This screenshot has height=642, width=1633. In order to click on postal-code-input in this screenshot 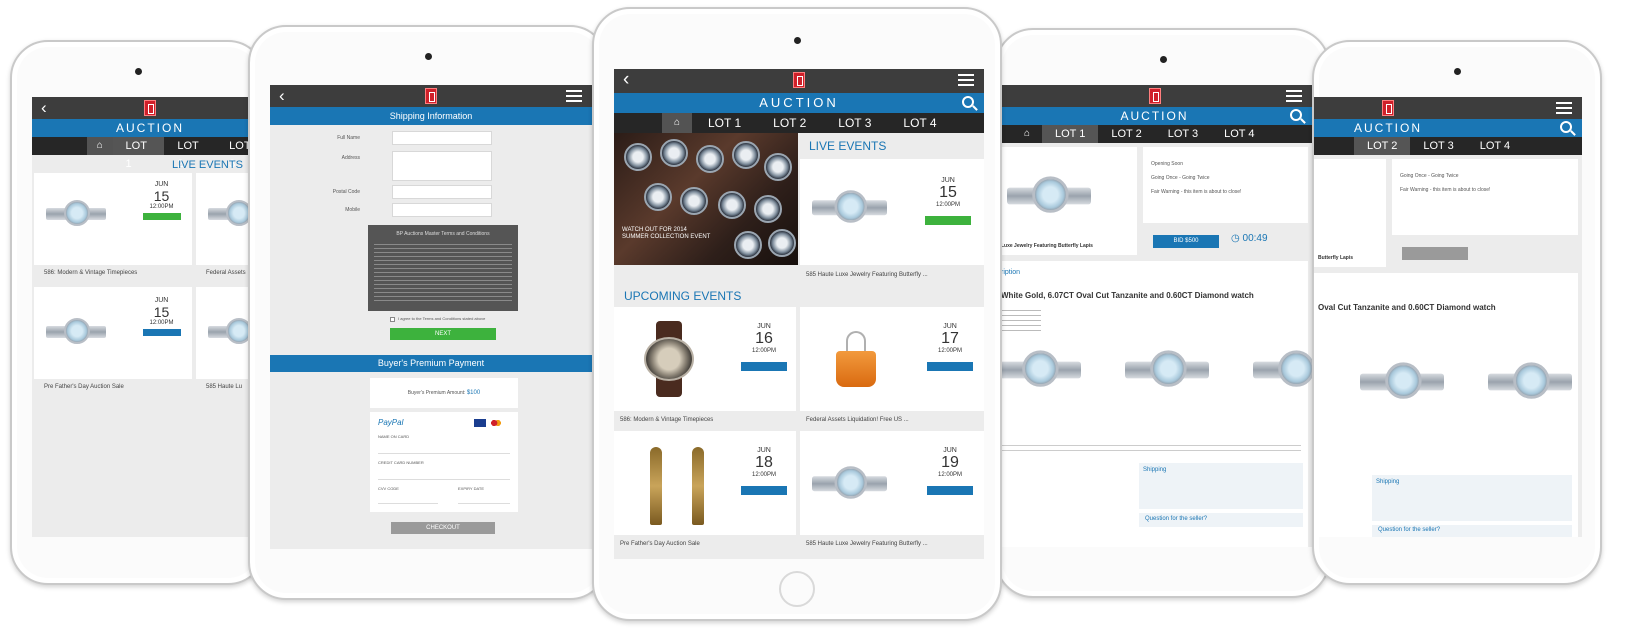, I will do `click(442, 192)`.